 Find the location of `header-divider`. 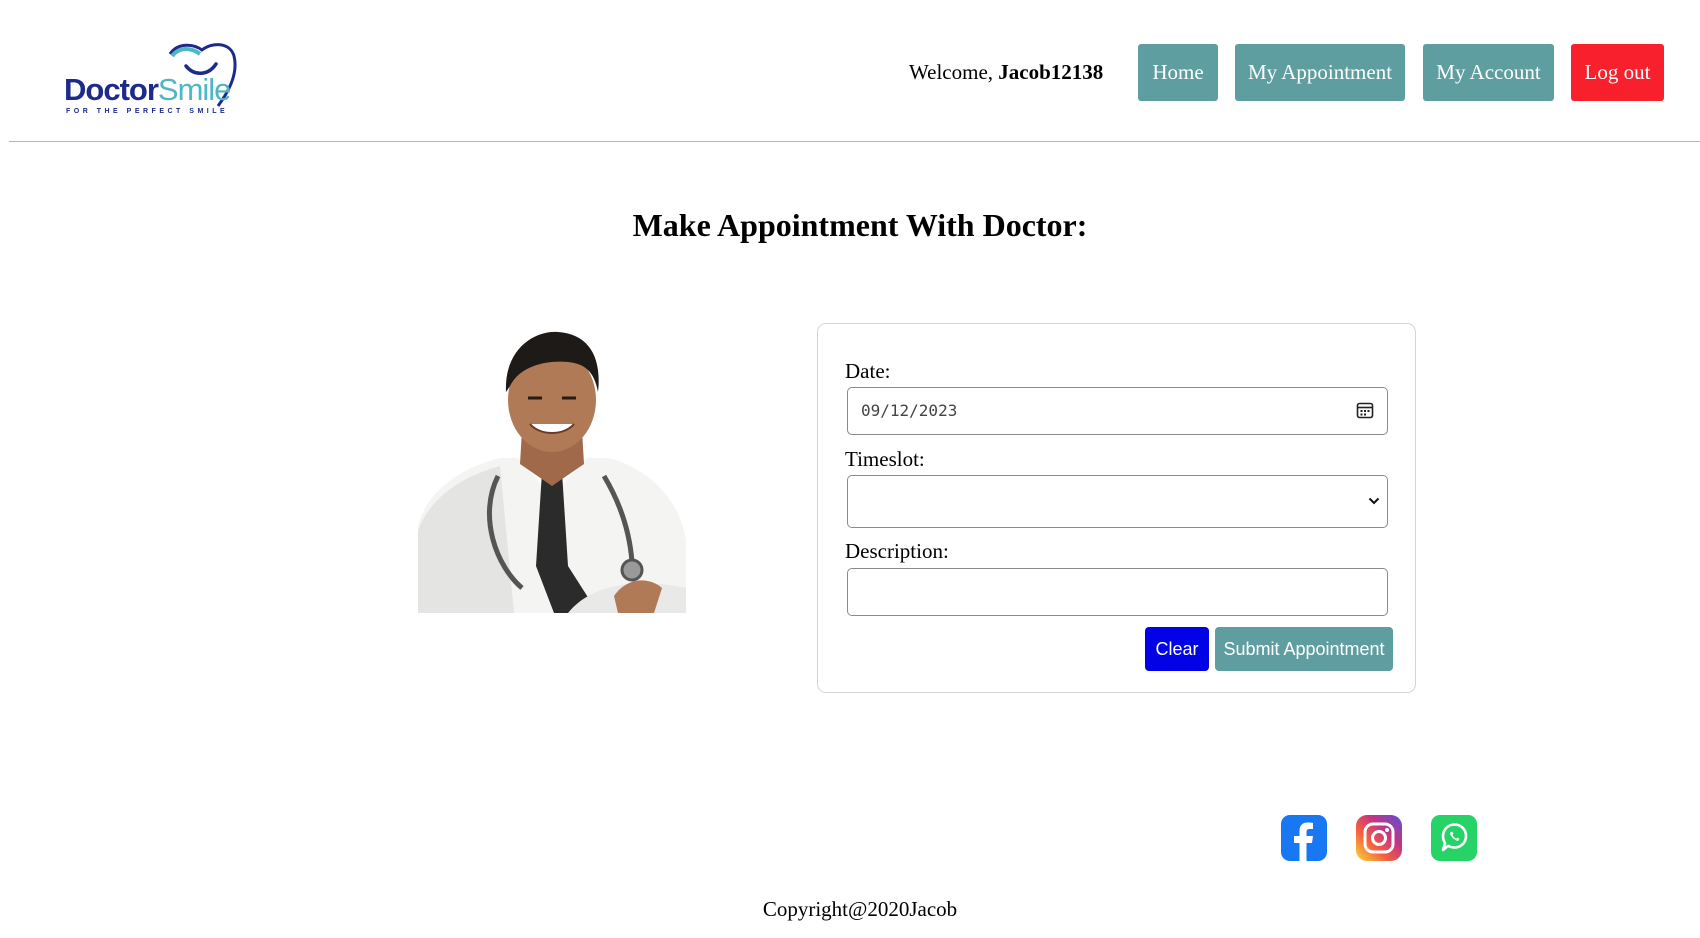

header-divider is located at coordinates (854, 141).